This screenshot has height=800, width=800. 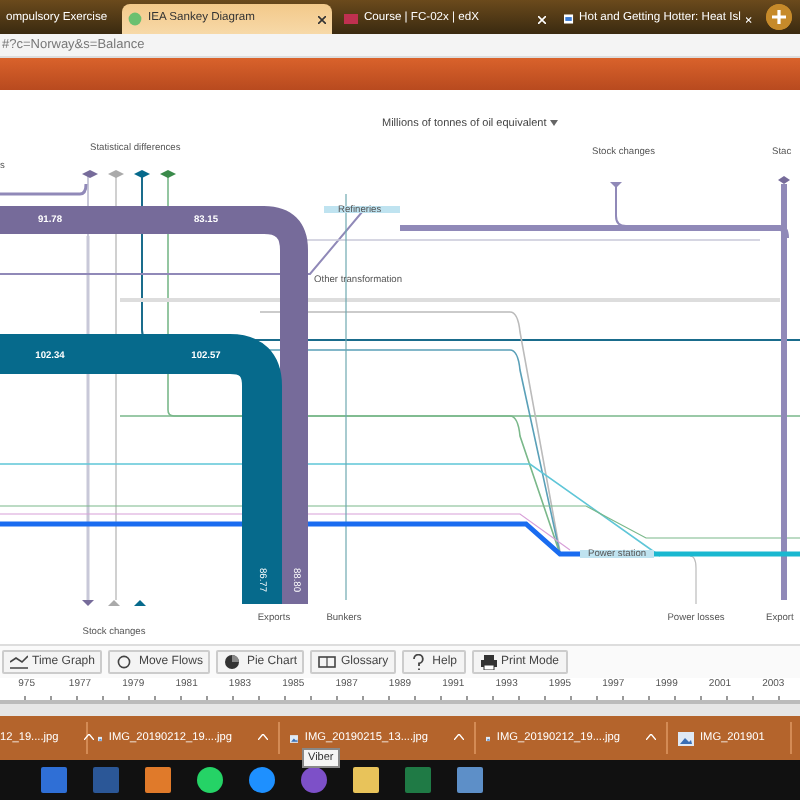 What do you see at coordinates (488, 662) in the screenshot?
I see `printer-icon` at bounding box center [488, 662].